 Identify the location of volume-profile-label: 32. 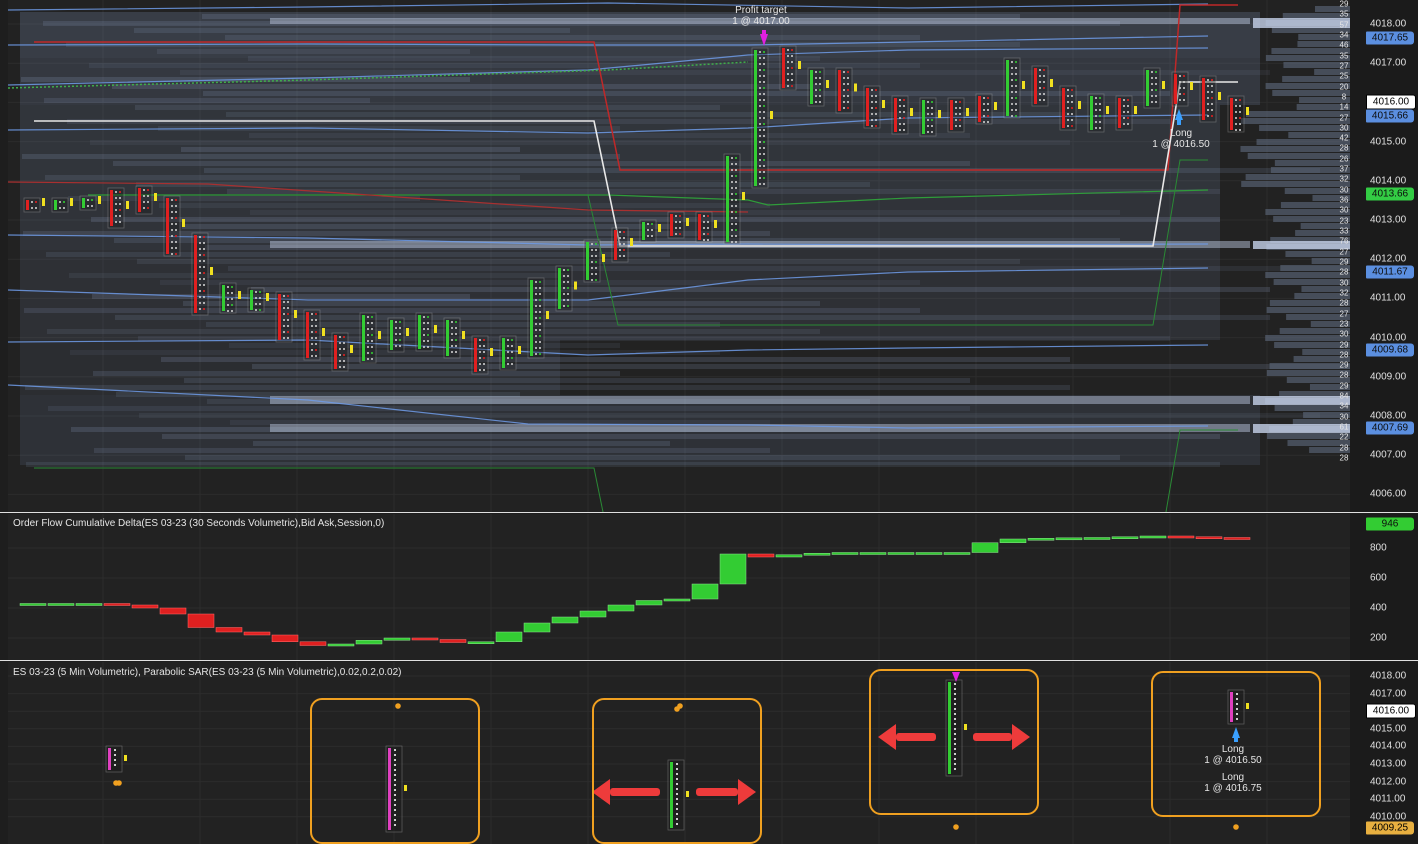
(1344, 293).